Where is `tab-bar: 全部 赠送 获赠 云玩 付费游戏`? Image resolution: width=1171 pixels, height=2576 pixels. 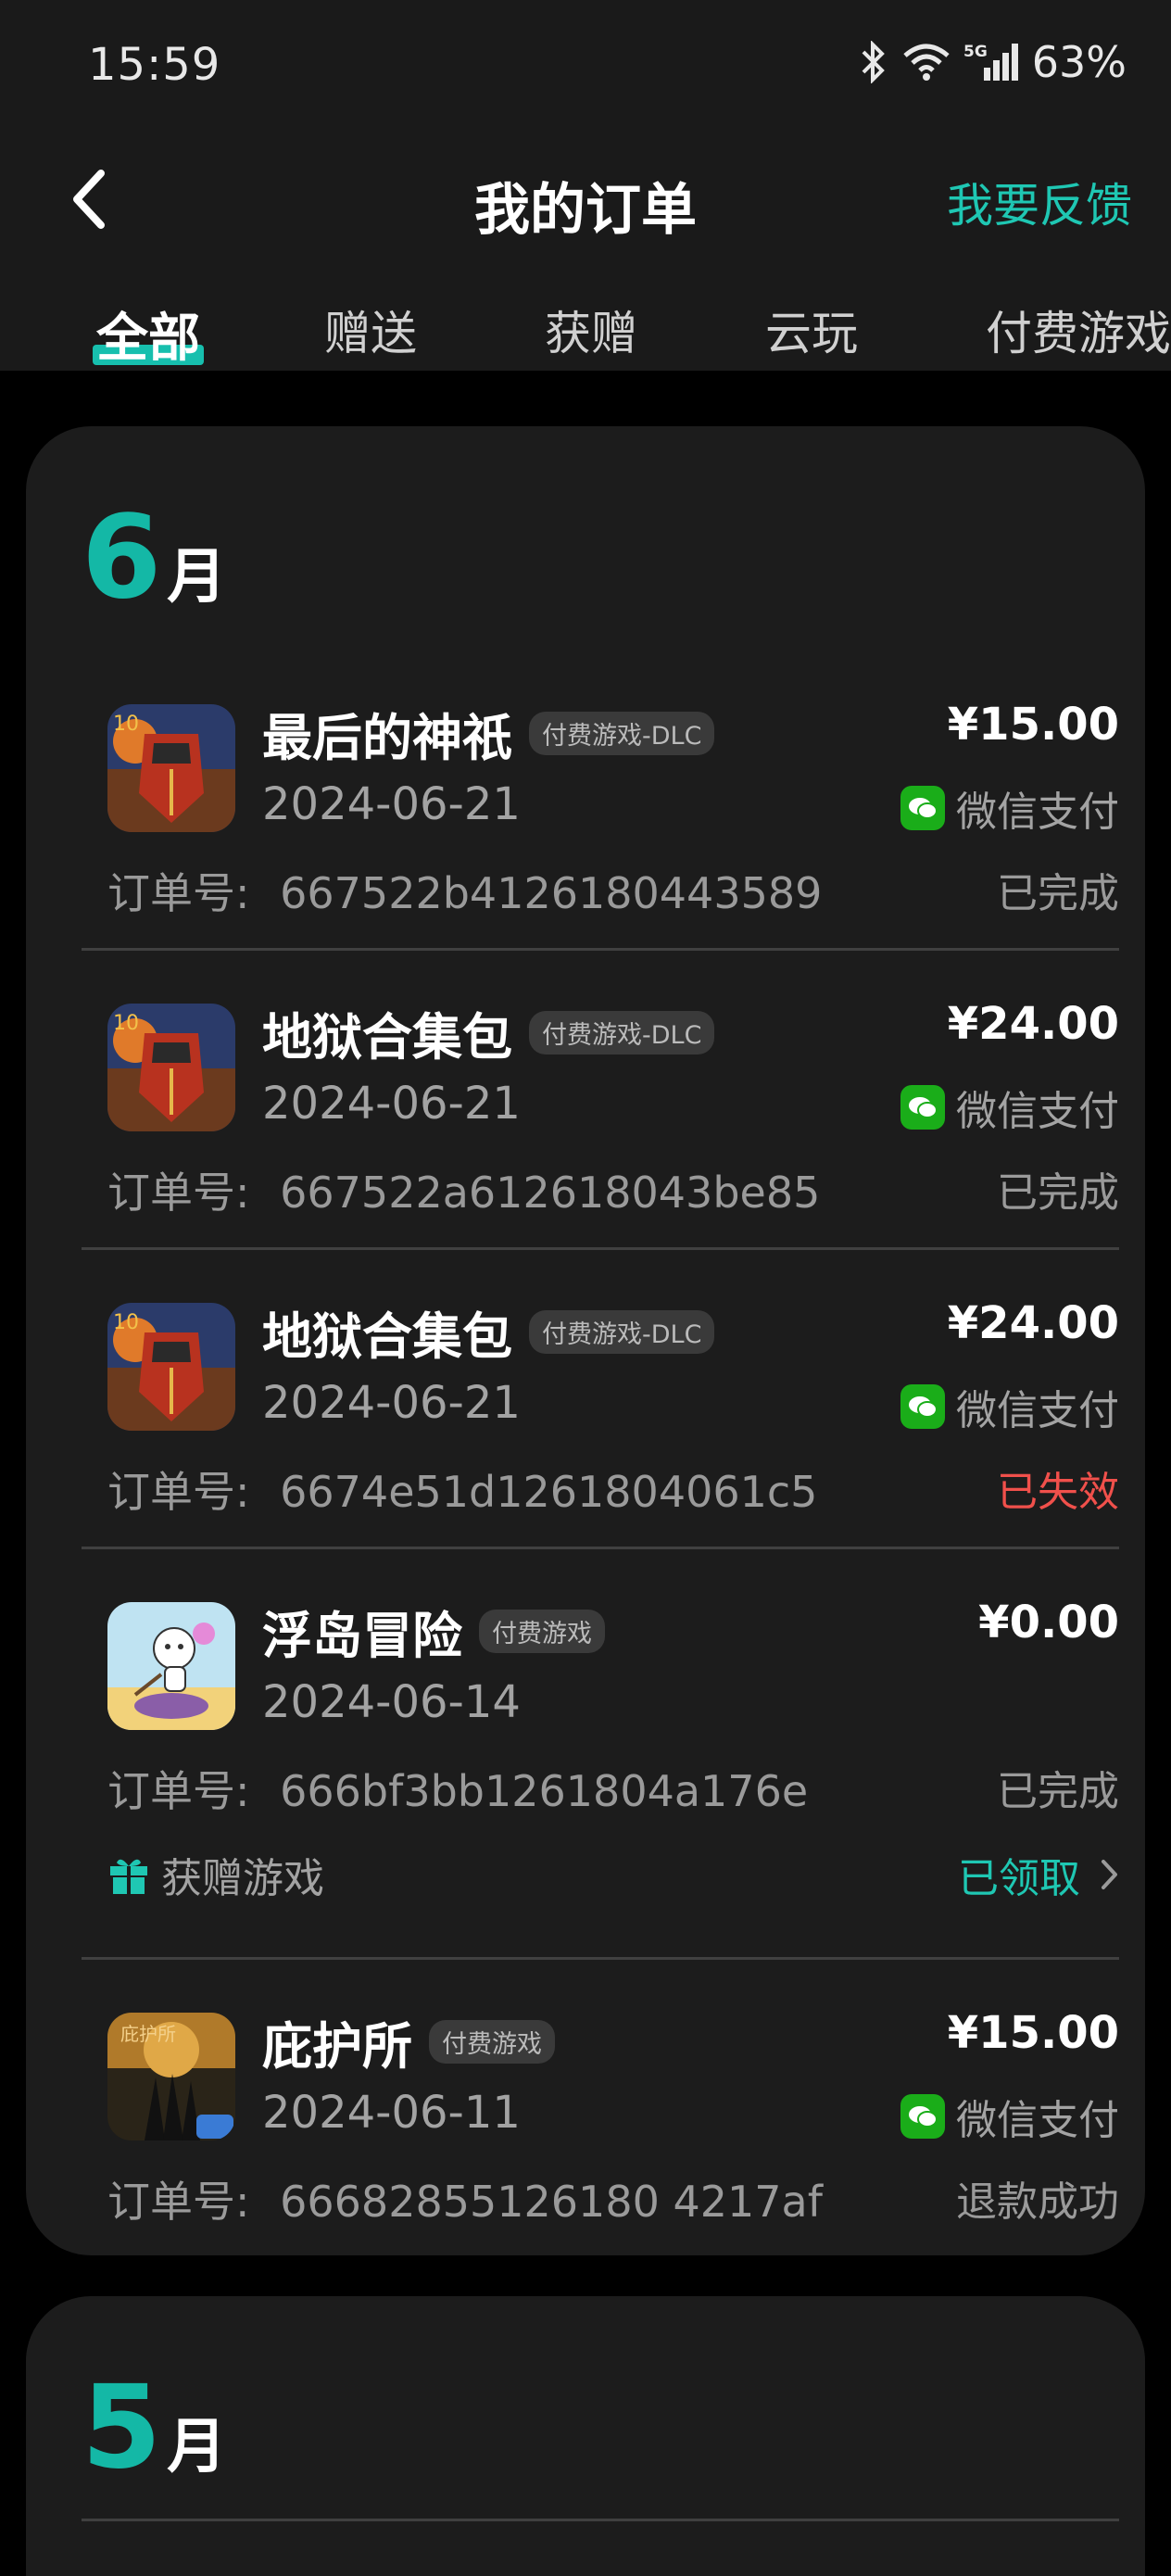 tab-bar: 全部 赠送 获赠 云玩 付费游戏 is located at coordinates (585, 329).